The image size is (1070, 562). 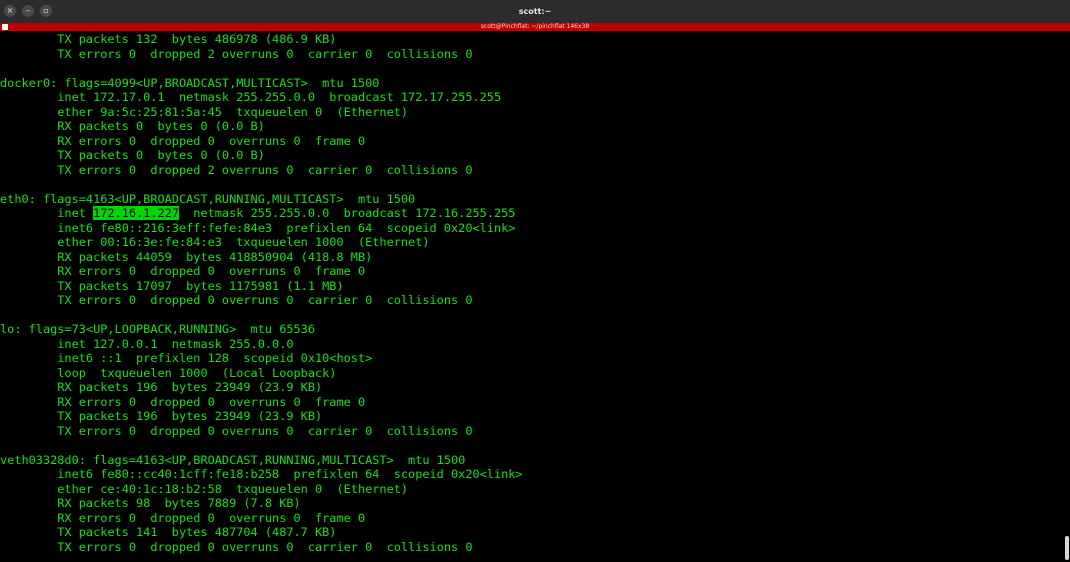 I want to click on terminal-line: TX packets 132 bytes 486978 (486.9 KB), so click(x=168, y=39).